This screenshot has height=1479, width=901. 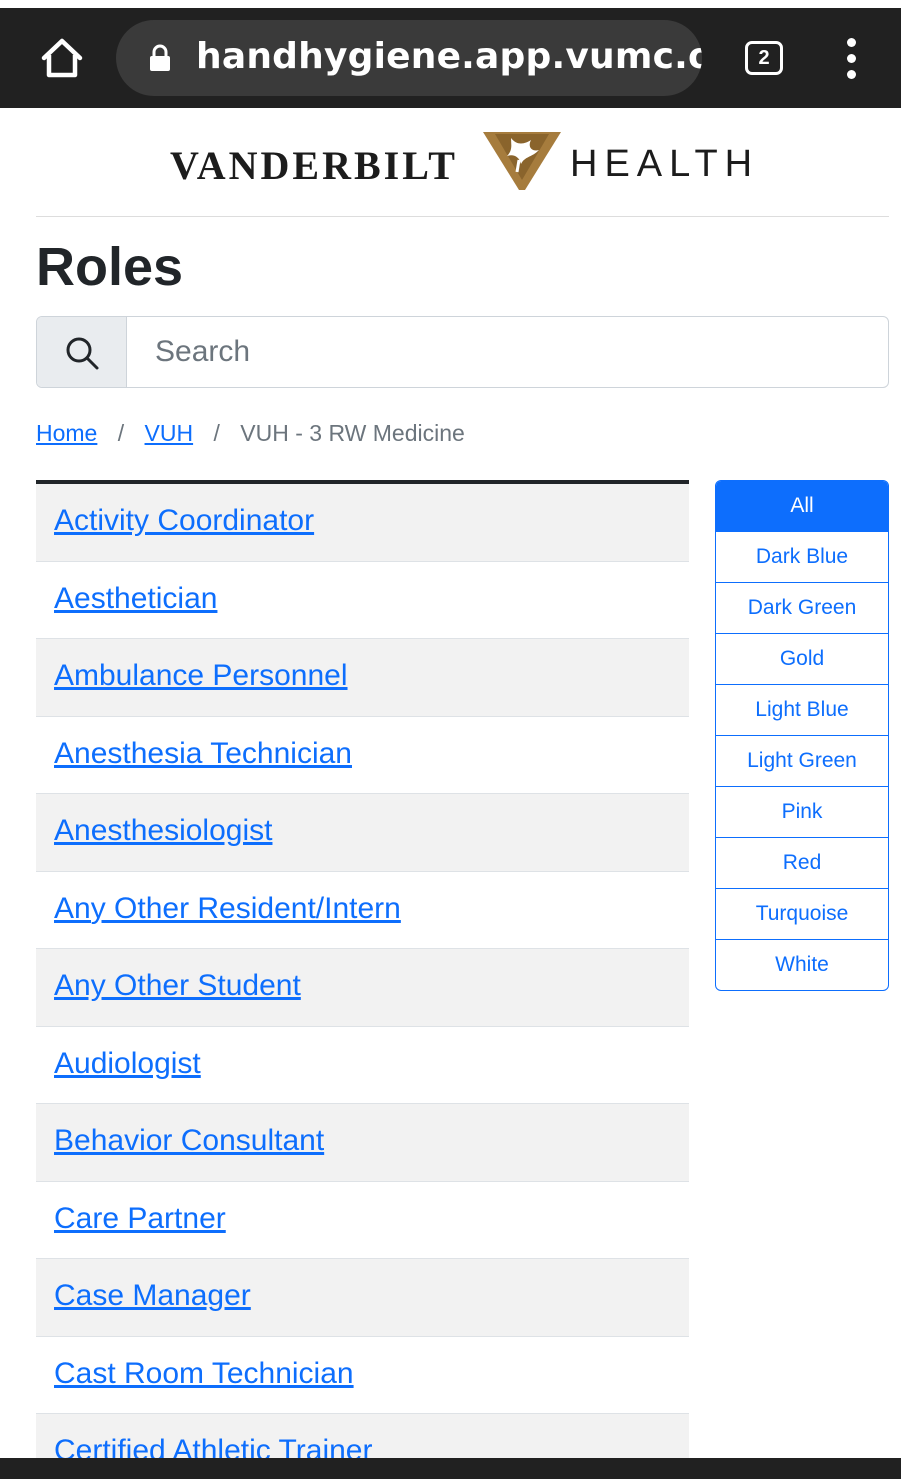 I want to click on list-item: Ambulance Personnel, so click(x=362, y=678).